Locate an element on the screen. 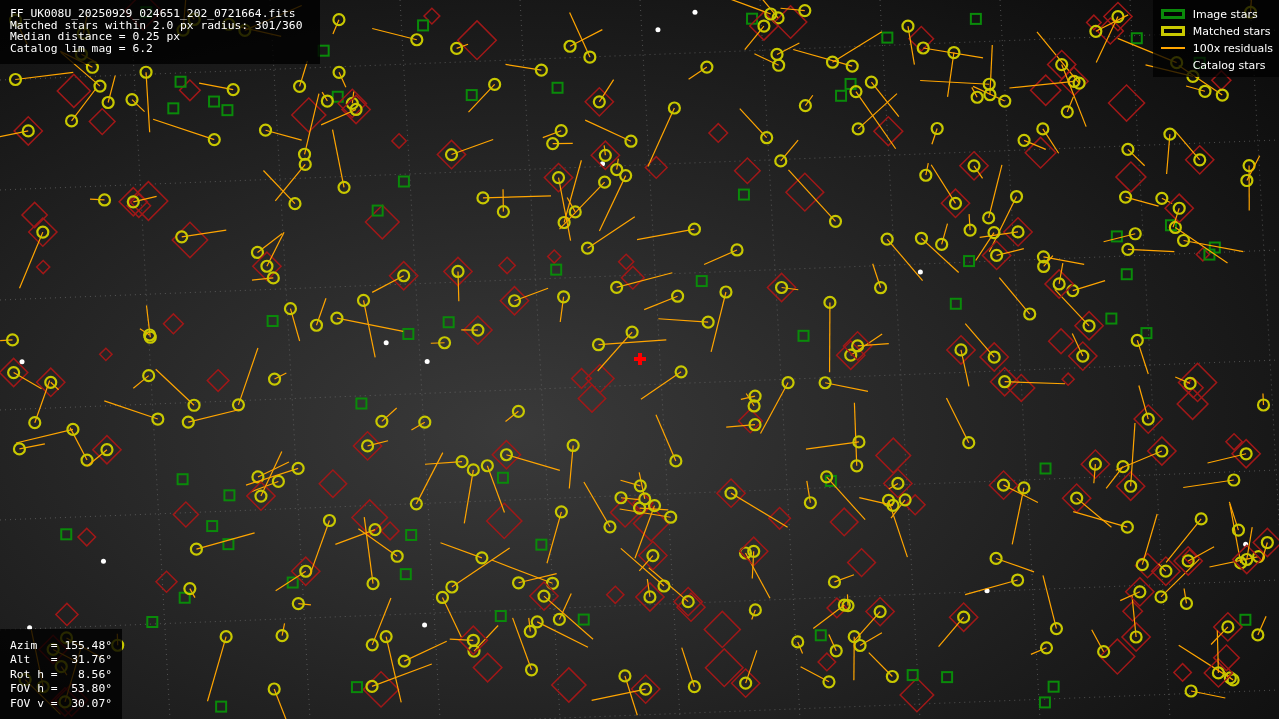 The width and height of the screenshot is (1279, 719). info-text: FF_UK008U_20250929_024651_202_0721664.fits is located at coordinates (153, 14).